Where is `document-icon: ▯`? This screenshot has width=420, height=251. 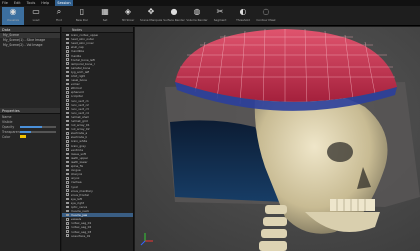 document-icon: ▯ is located at coordinates (82, 11).